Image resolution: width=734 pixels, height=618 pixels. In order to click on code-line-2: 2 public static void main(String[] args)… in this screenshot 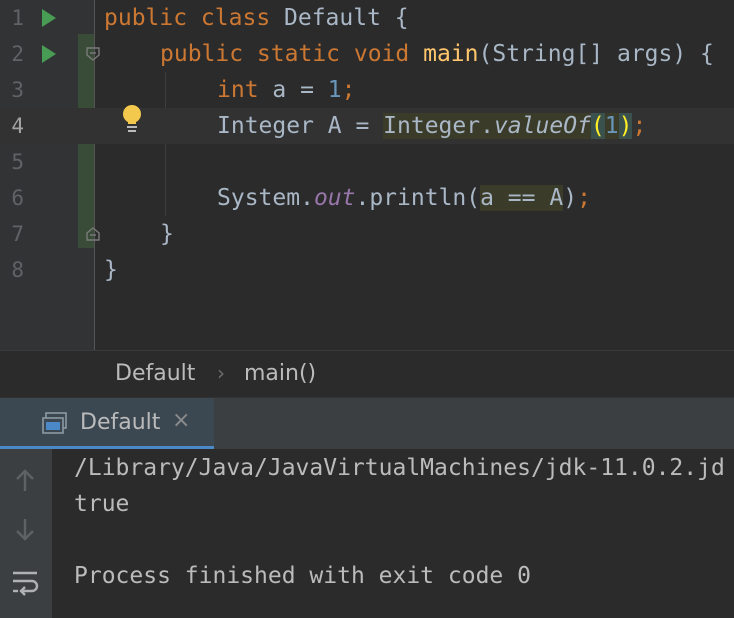, I will do `click(367, 54)`.